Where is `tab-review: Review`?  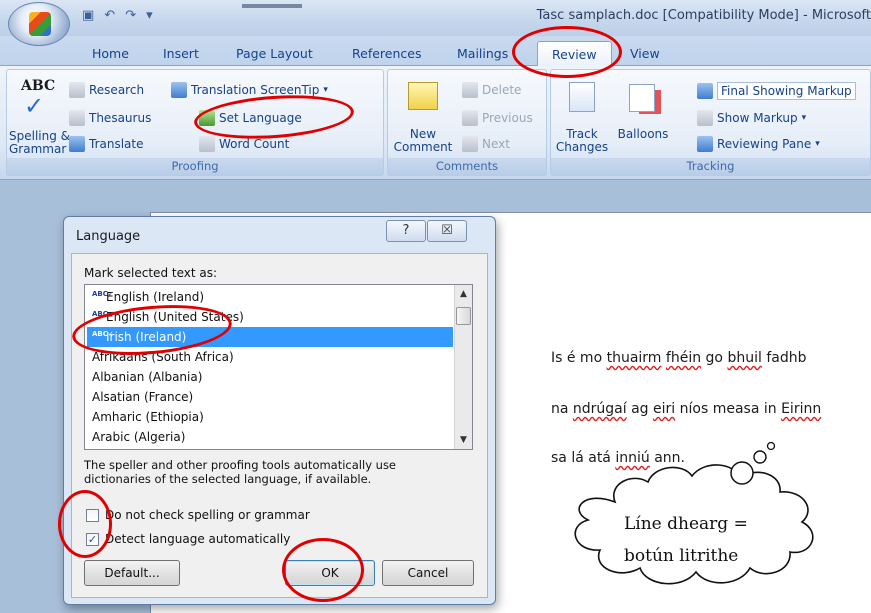
tab-review: Review is located at coordinates (574, 54).